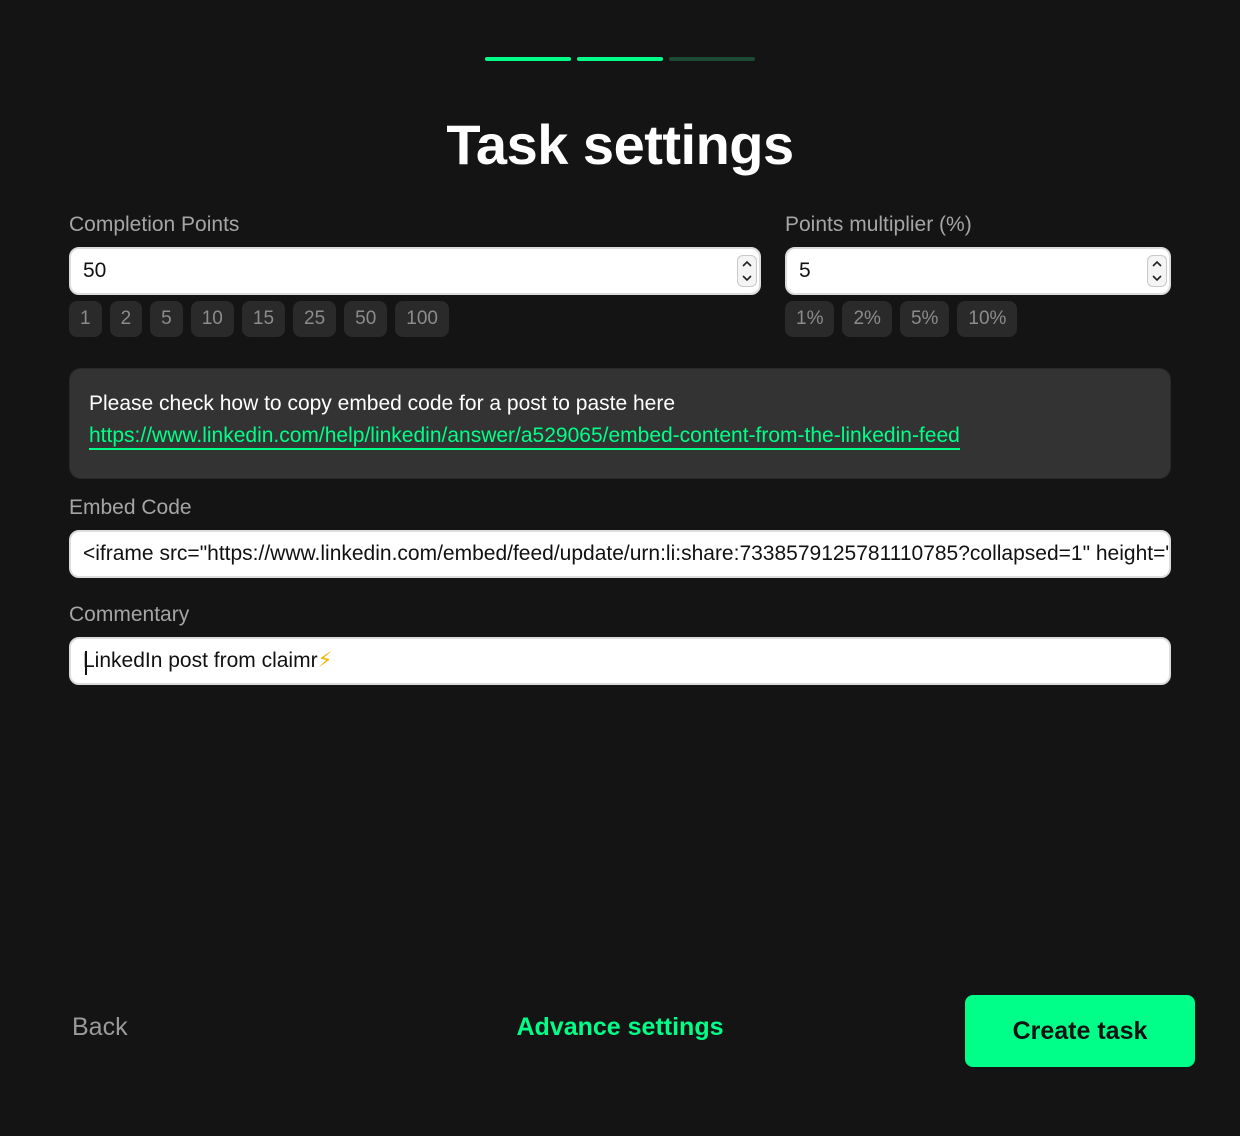  I want to click on commentary-label: Commentary, so click(129, 614).